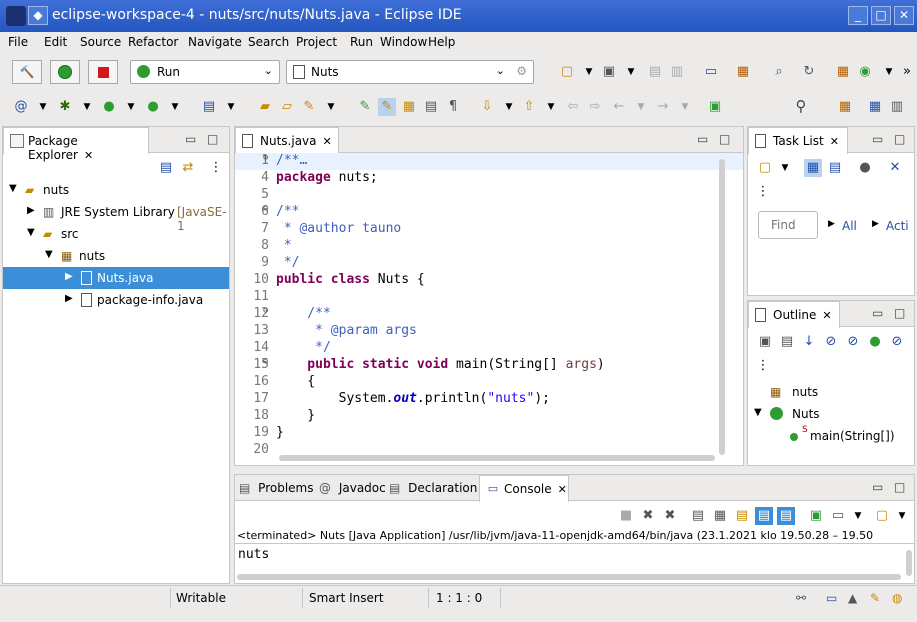  What do you see at coordinates (69, 276) in the screenshot?
I see `chevron-right-icon: ▶` at bounding box center [69, 276].